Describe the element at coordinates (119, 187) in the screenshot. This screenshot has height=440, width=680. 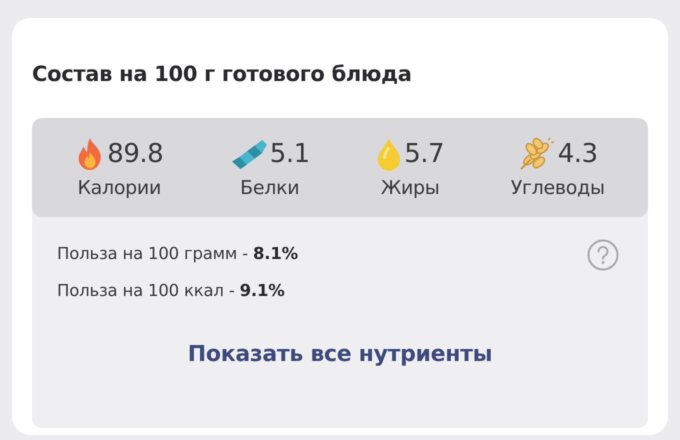
I see `nutrient-label: Калории` at that location.